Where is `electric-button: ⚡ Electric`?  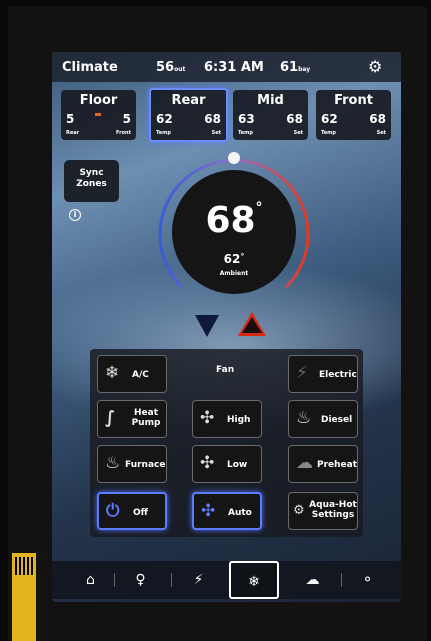
electric-button: ⚡ Electric is located at coordinates (323, 374).